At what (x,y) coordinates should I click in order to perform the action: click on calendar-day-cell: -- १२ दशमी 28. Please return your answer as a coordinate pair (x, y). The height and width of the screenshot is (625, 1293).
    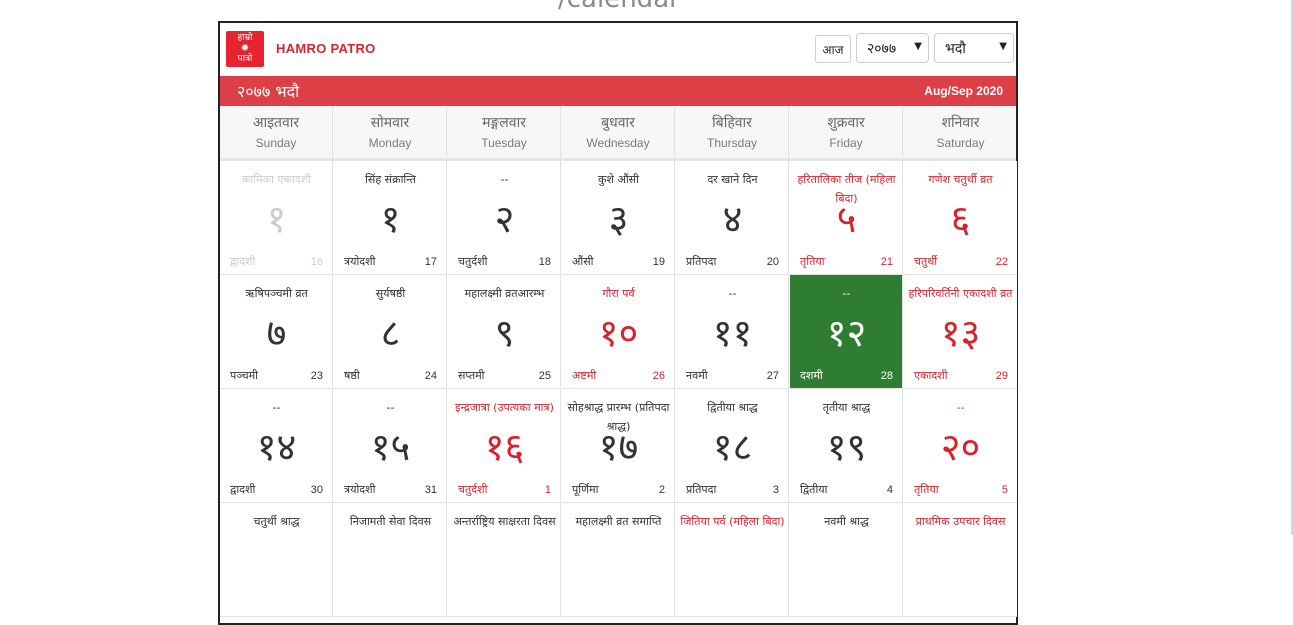
    Looking at the image, I should click on (846, 332).